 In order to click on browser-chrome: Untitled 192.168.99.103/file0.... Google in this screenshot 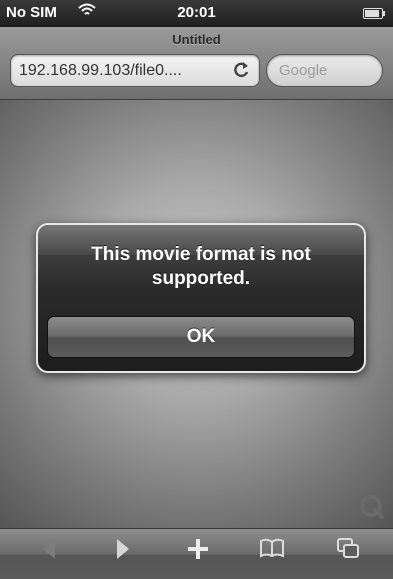, I will do `click(196, 63)`.